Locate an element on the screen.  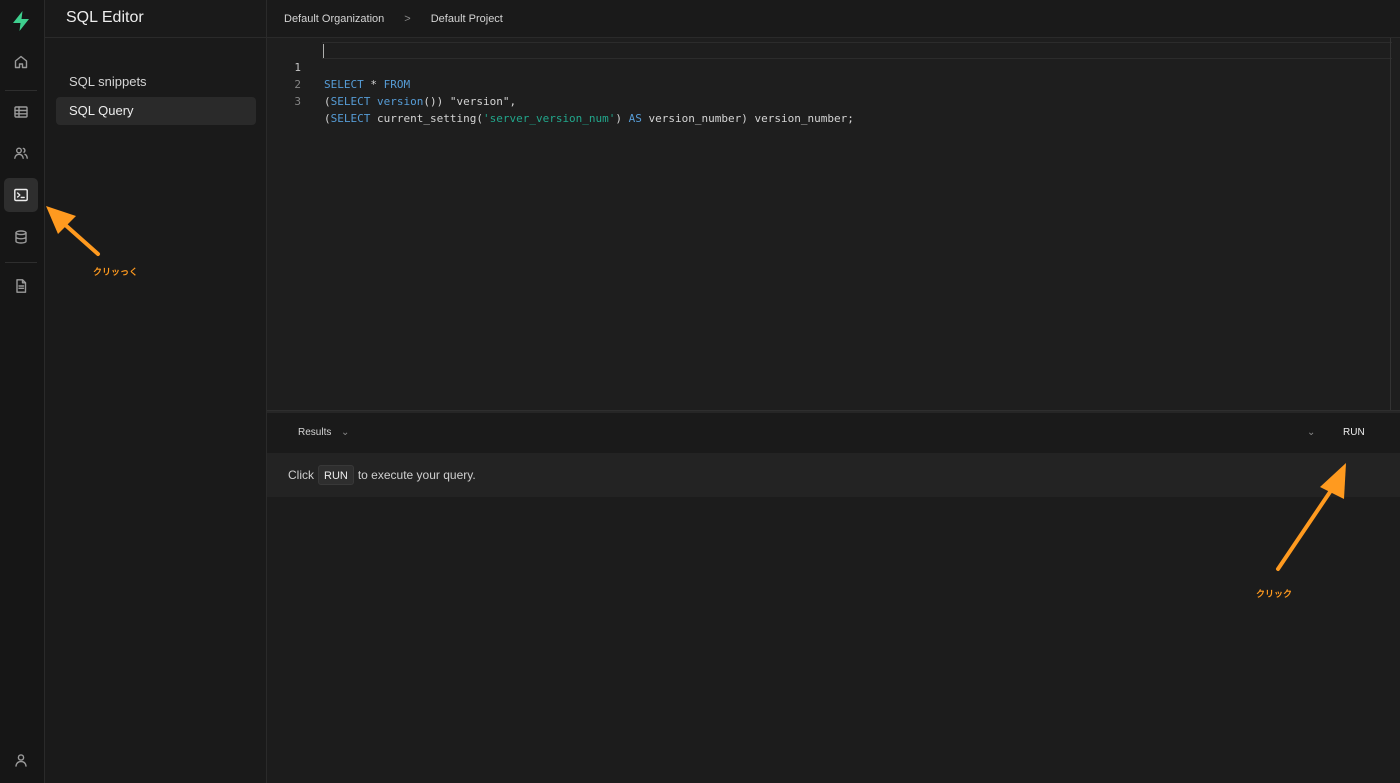
supabase-logo-icon is located at coordinates (21, 21).